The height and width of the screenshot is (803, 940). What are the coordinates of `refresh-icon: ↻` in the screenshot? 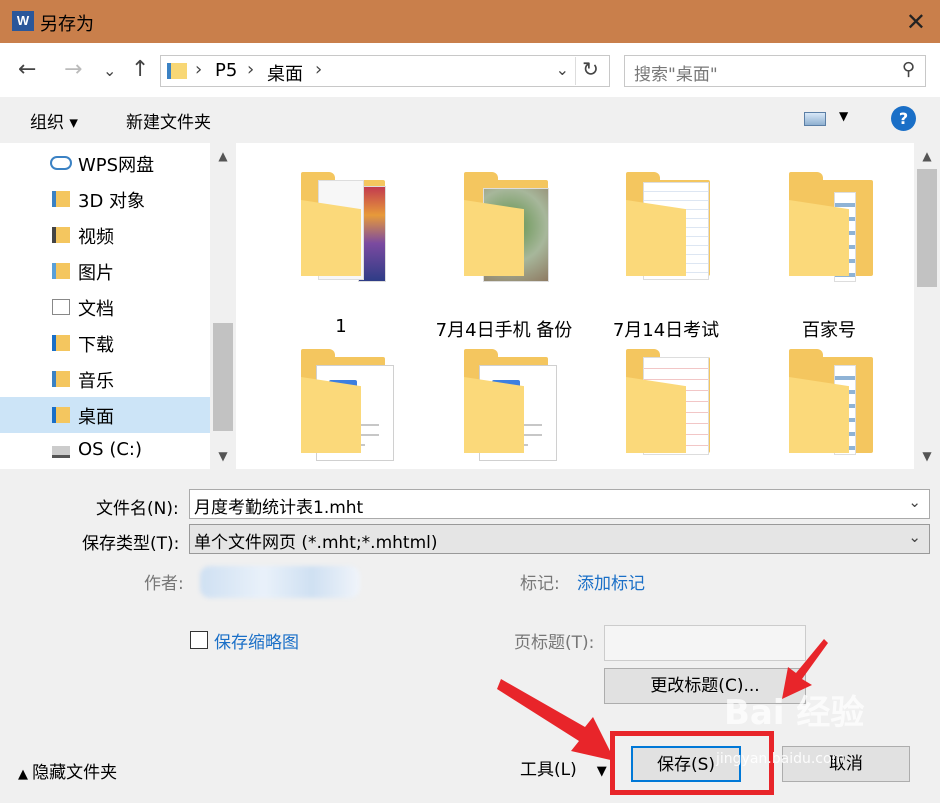 It's located at (590, 71).